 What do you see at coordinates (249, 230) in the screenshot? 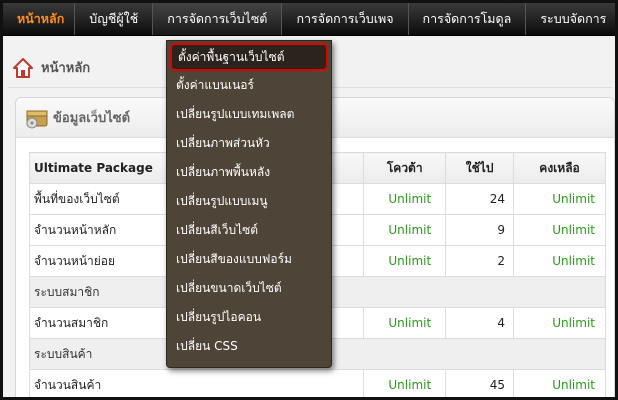
I see `menu-item-change-site-color: เปลี่ยนสีเว็บไซต์` at bounding box center [249, 230].